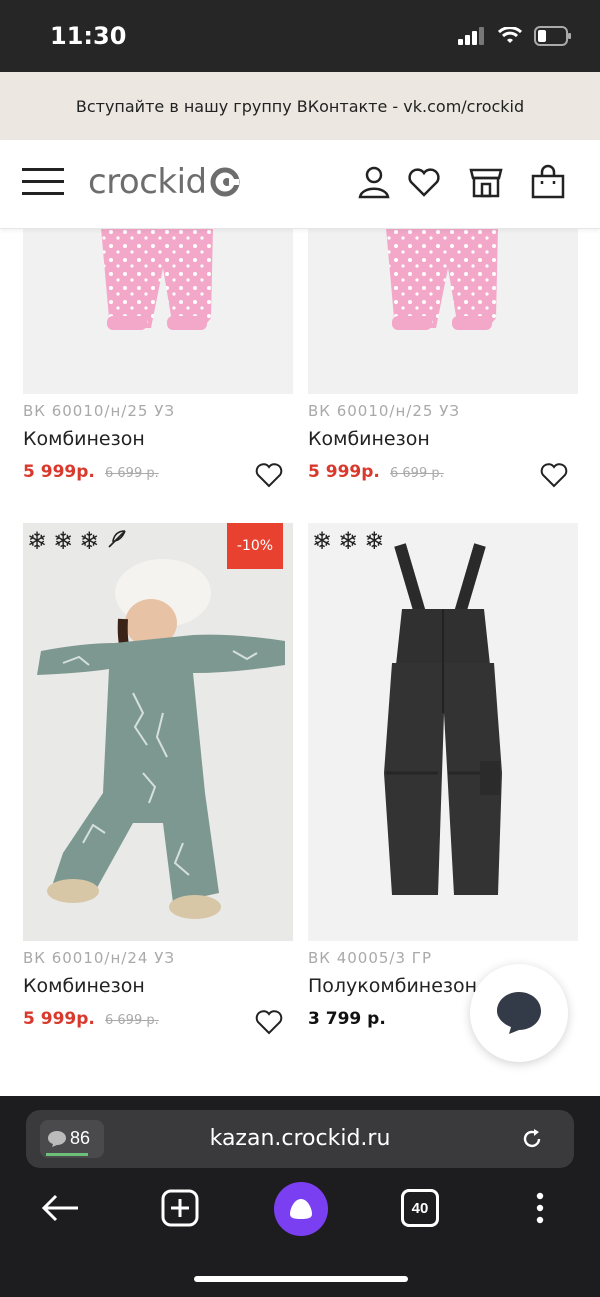 The image size is (600, 1297). I want to click on plus-square-icon, so click(180, 1208).